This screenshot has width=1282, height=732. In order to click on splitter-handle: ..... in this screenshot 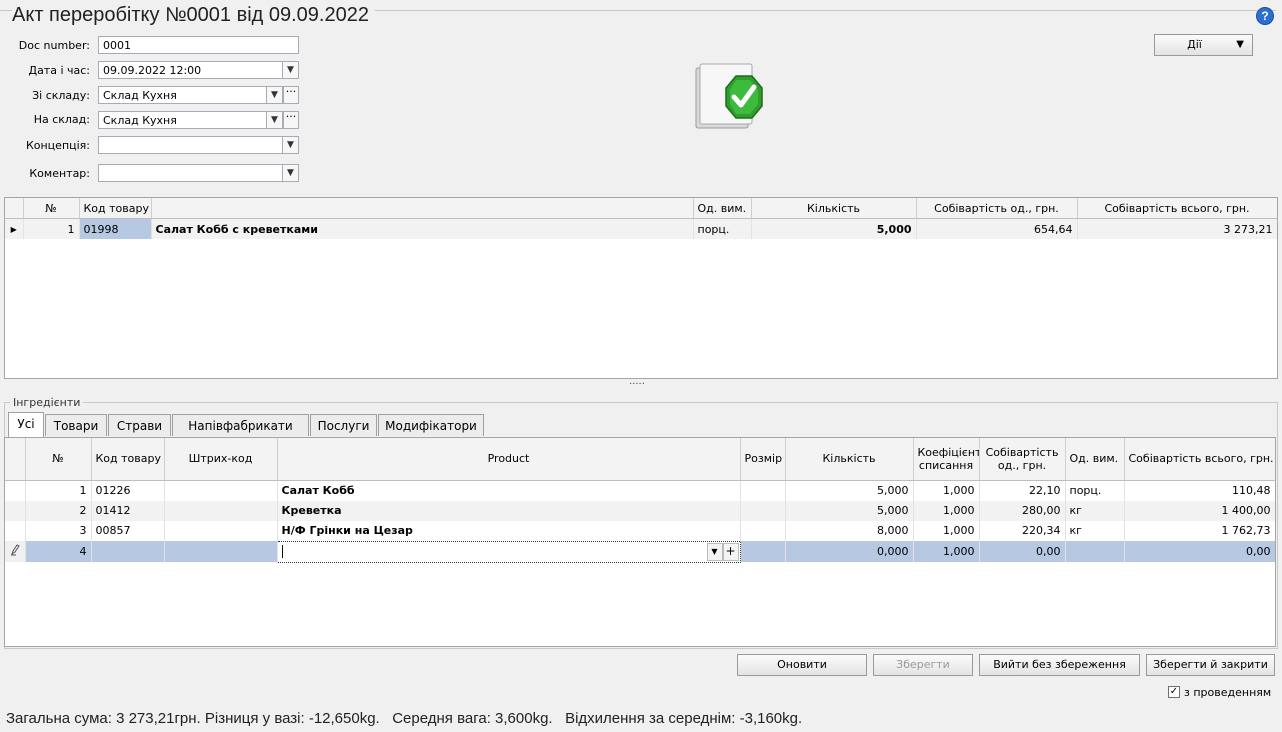, I will do `click(637, 381)`.